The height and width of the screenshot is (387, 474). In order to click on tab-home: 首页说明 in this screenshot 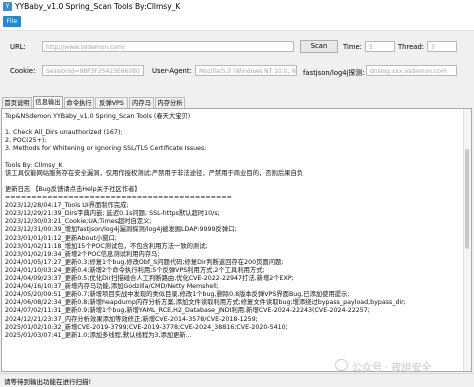, I will do `click(17, 102)`.